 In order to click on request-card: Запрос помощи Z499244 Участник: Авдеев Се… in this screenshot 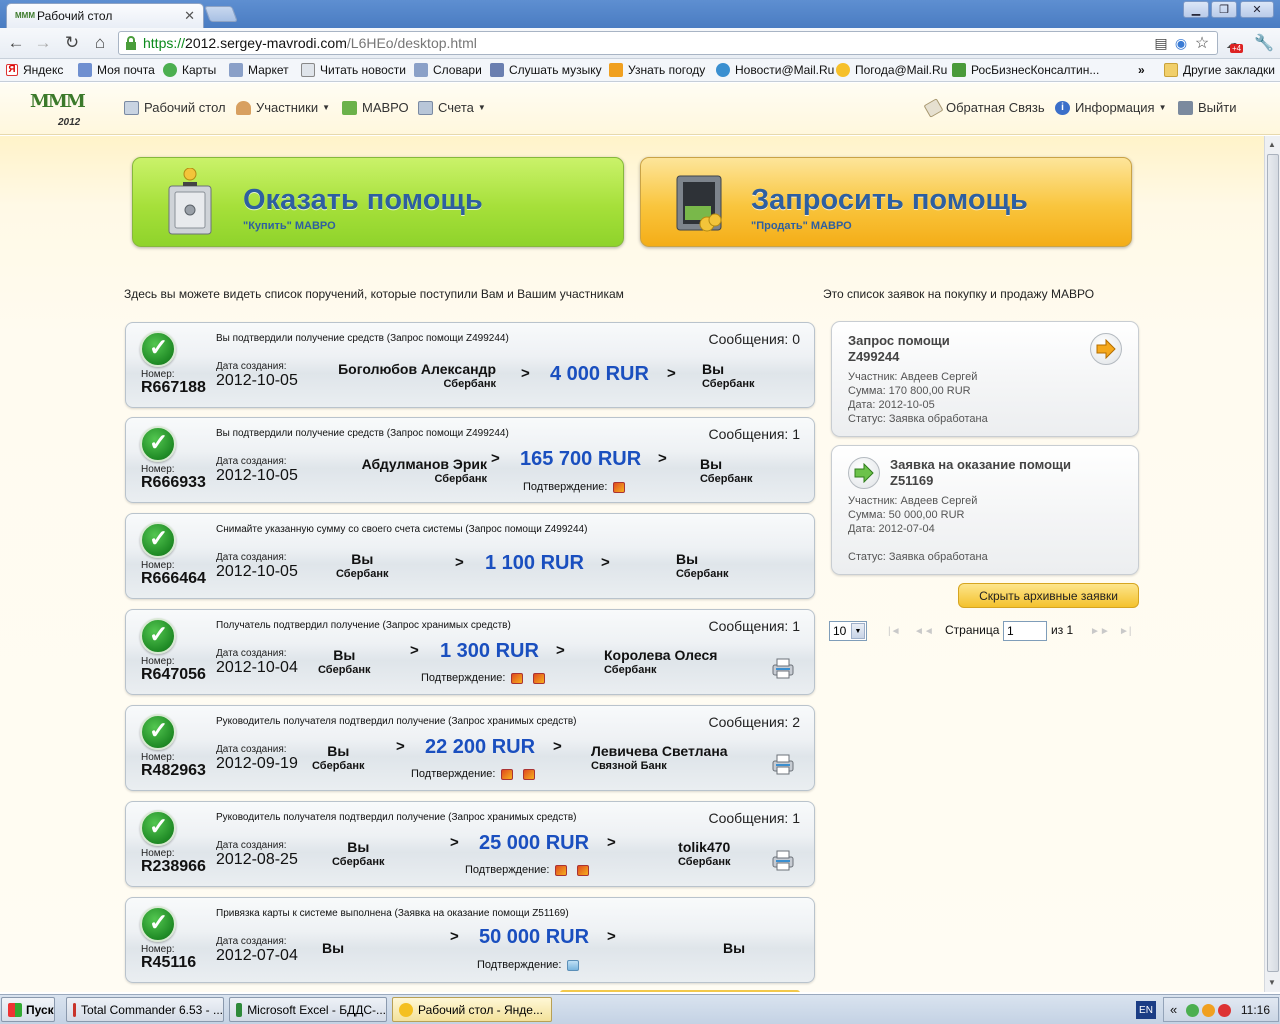, I will do `click(985, 379)`.